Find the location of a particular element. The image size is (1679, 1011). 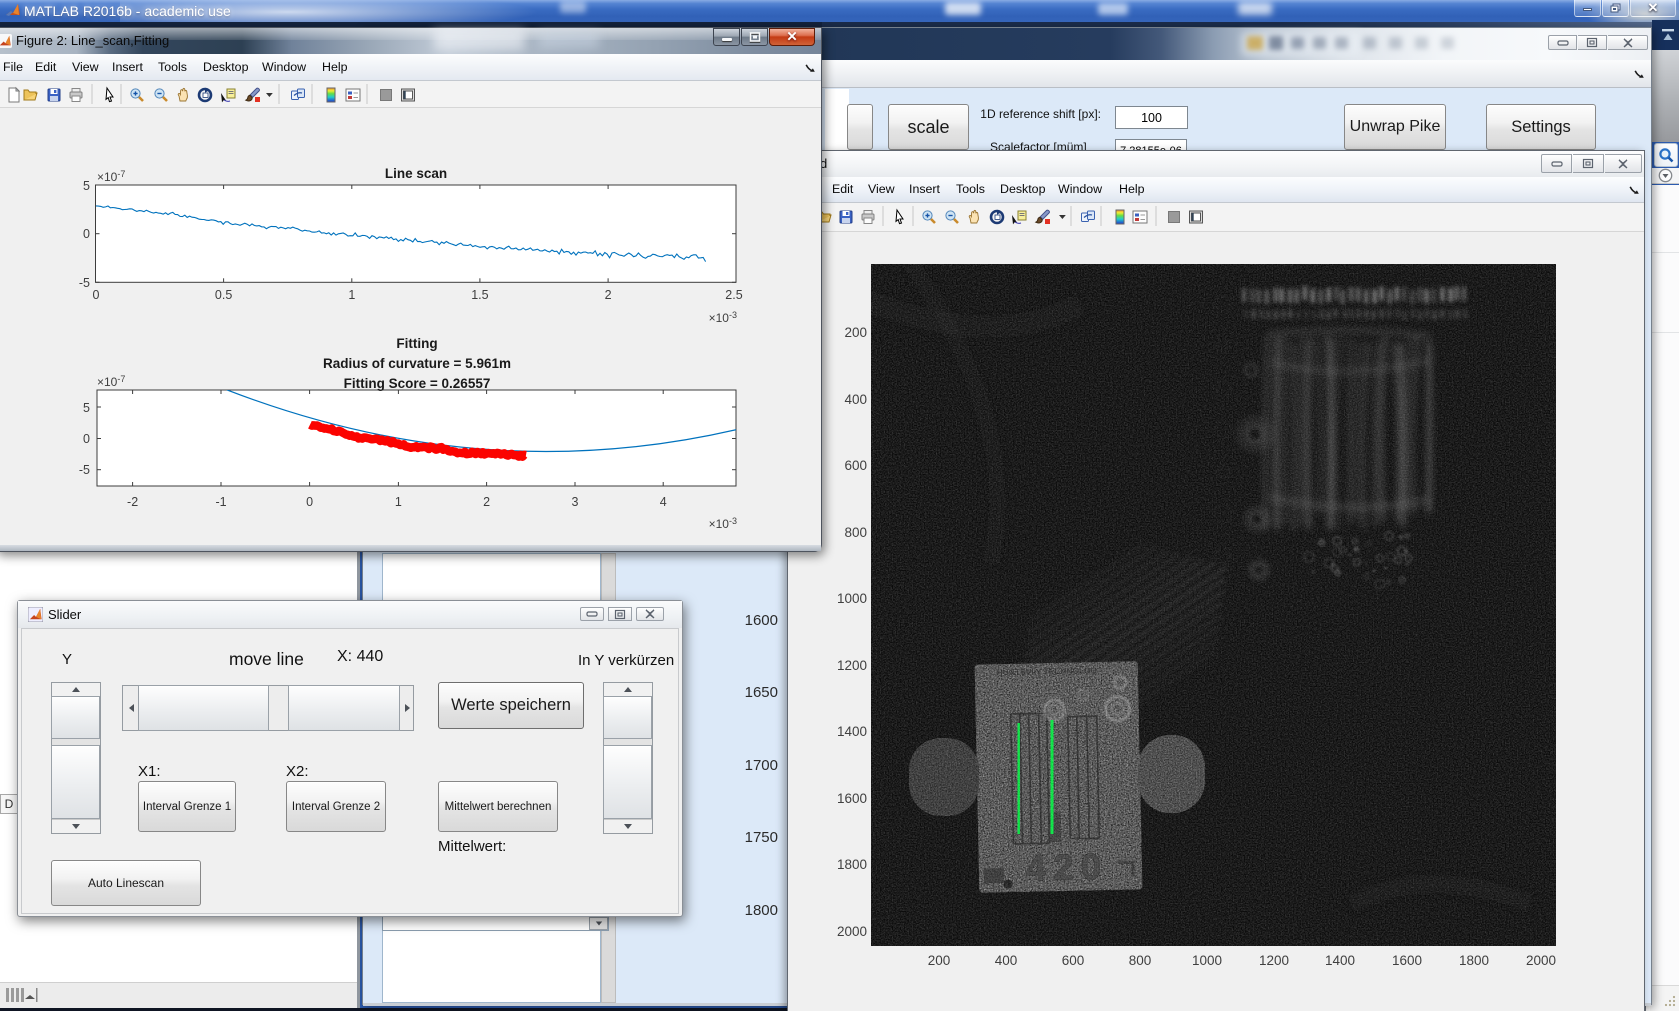

svg-text: 2.5 is located at coordinates (733, 295).